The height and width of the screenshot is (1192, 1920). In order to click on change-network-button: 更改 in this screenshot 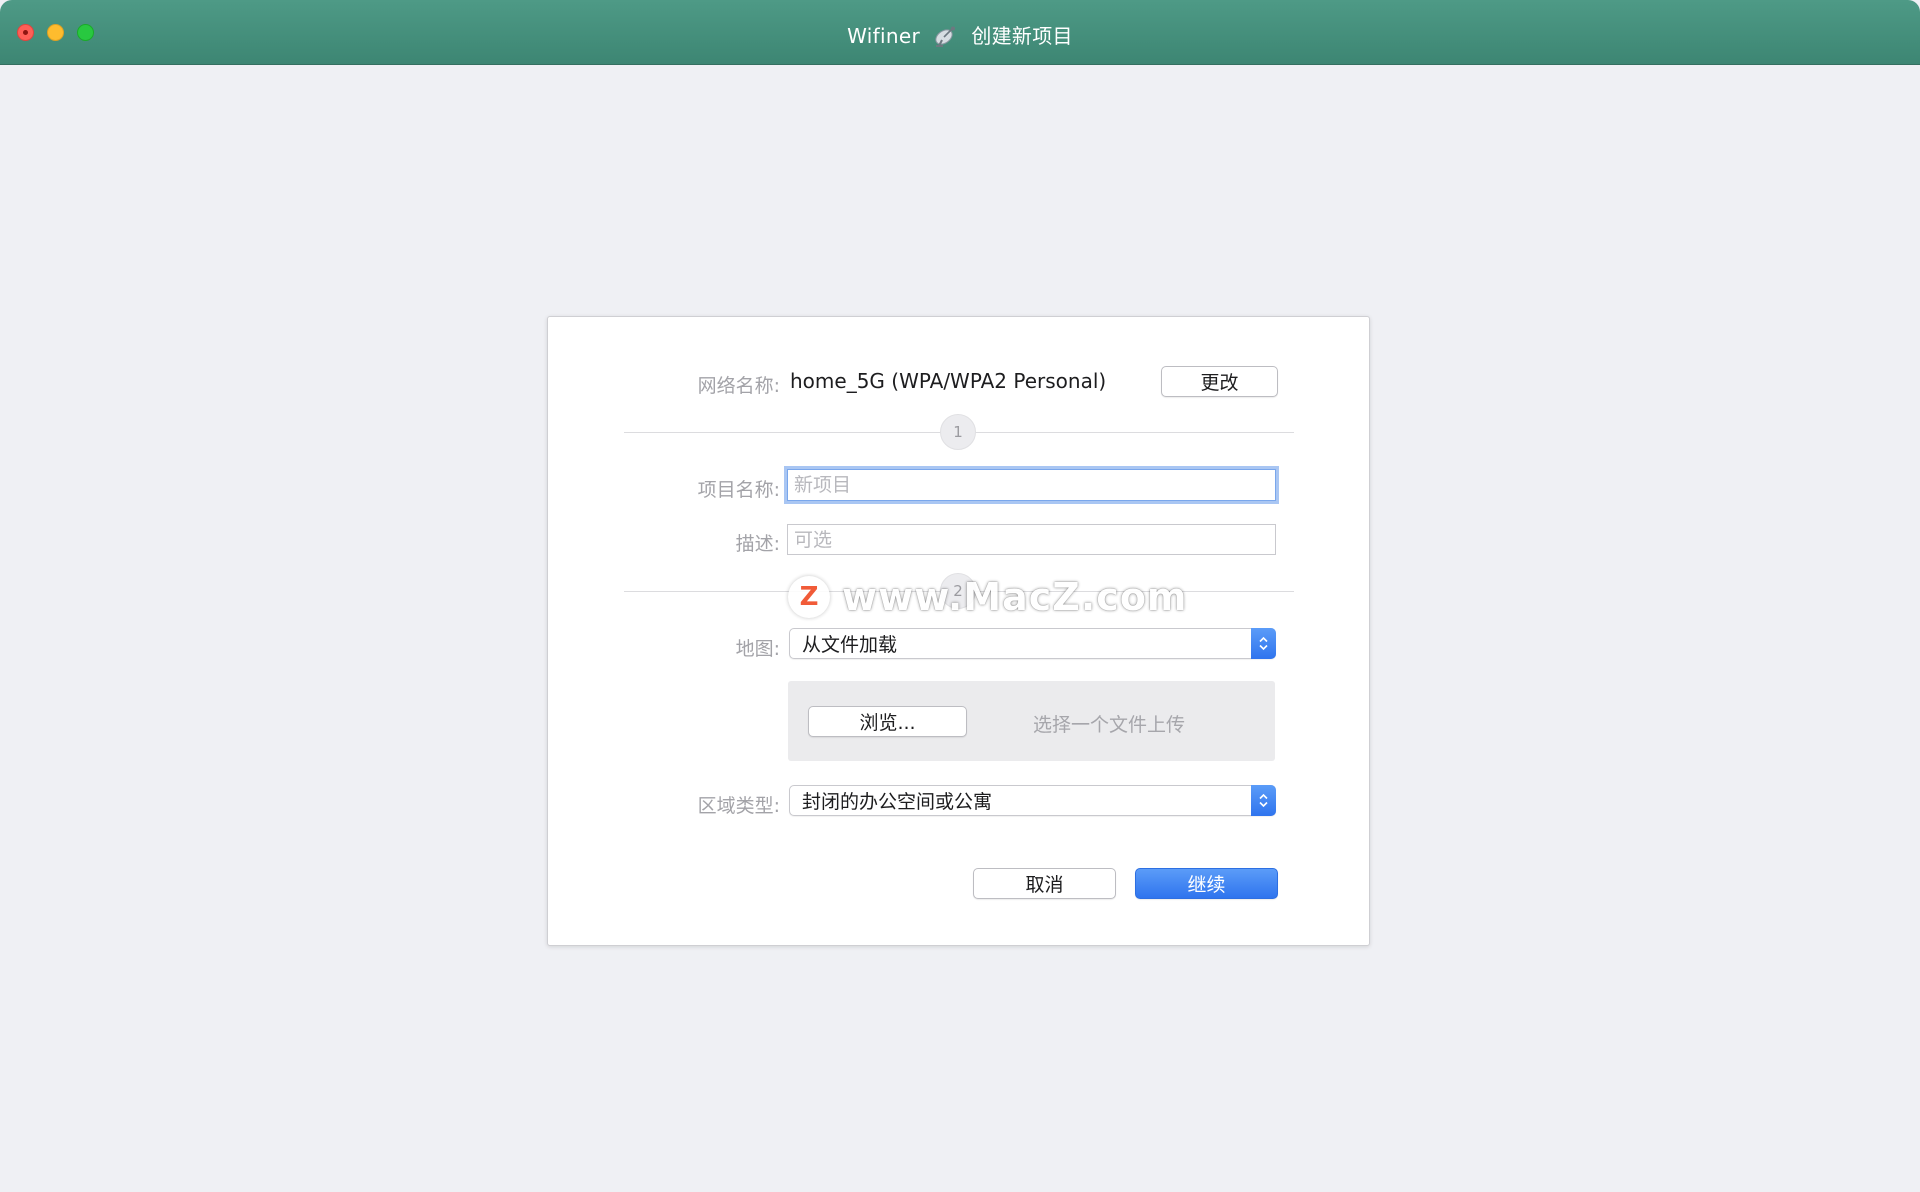, I will do `click(1219, 381)`.